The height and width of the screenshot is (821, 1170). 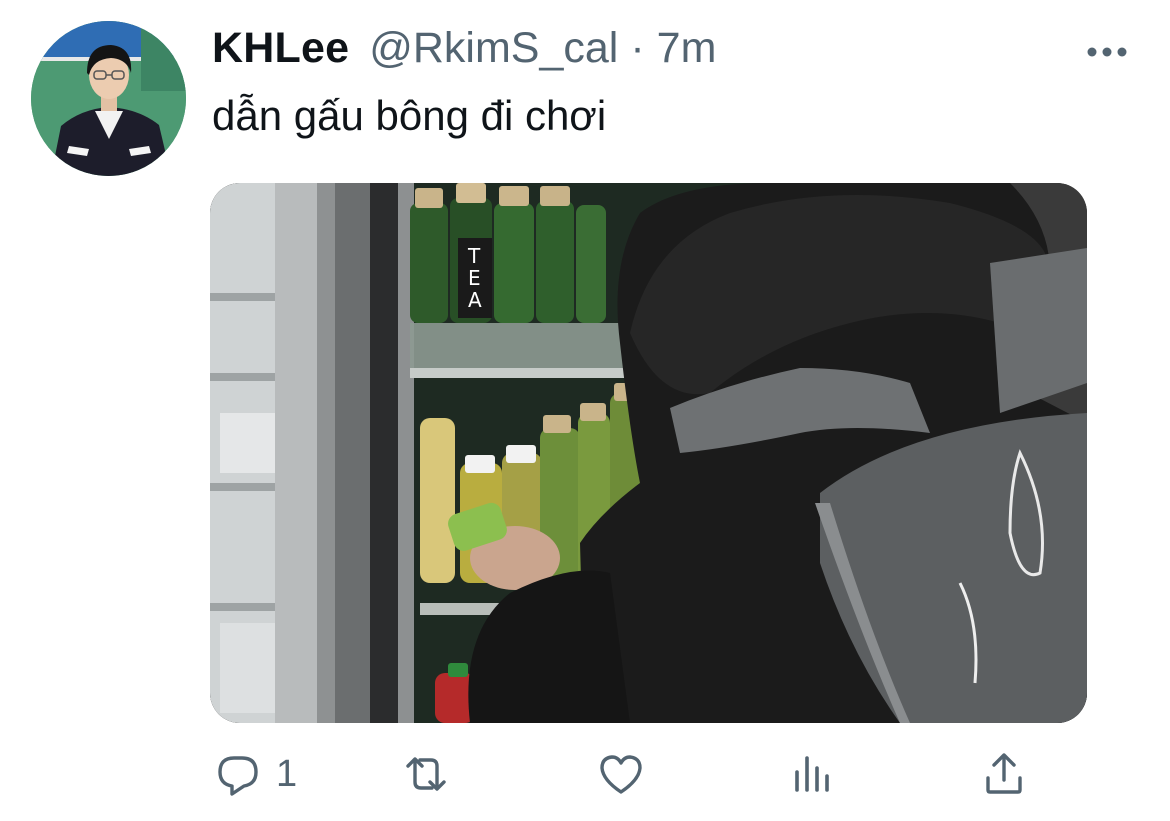 I want to click on reply-icon, so click(x=238, y=776).